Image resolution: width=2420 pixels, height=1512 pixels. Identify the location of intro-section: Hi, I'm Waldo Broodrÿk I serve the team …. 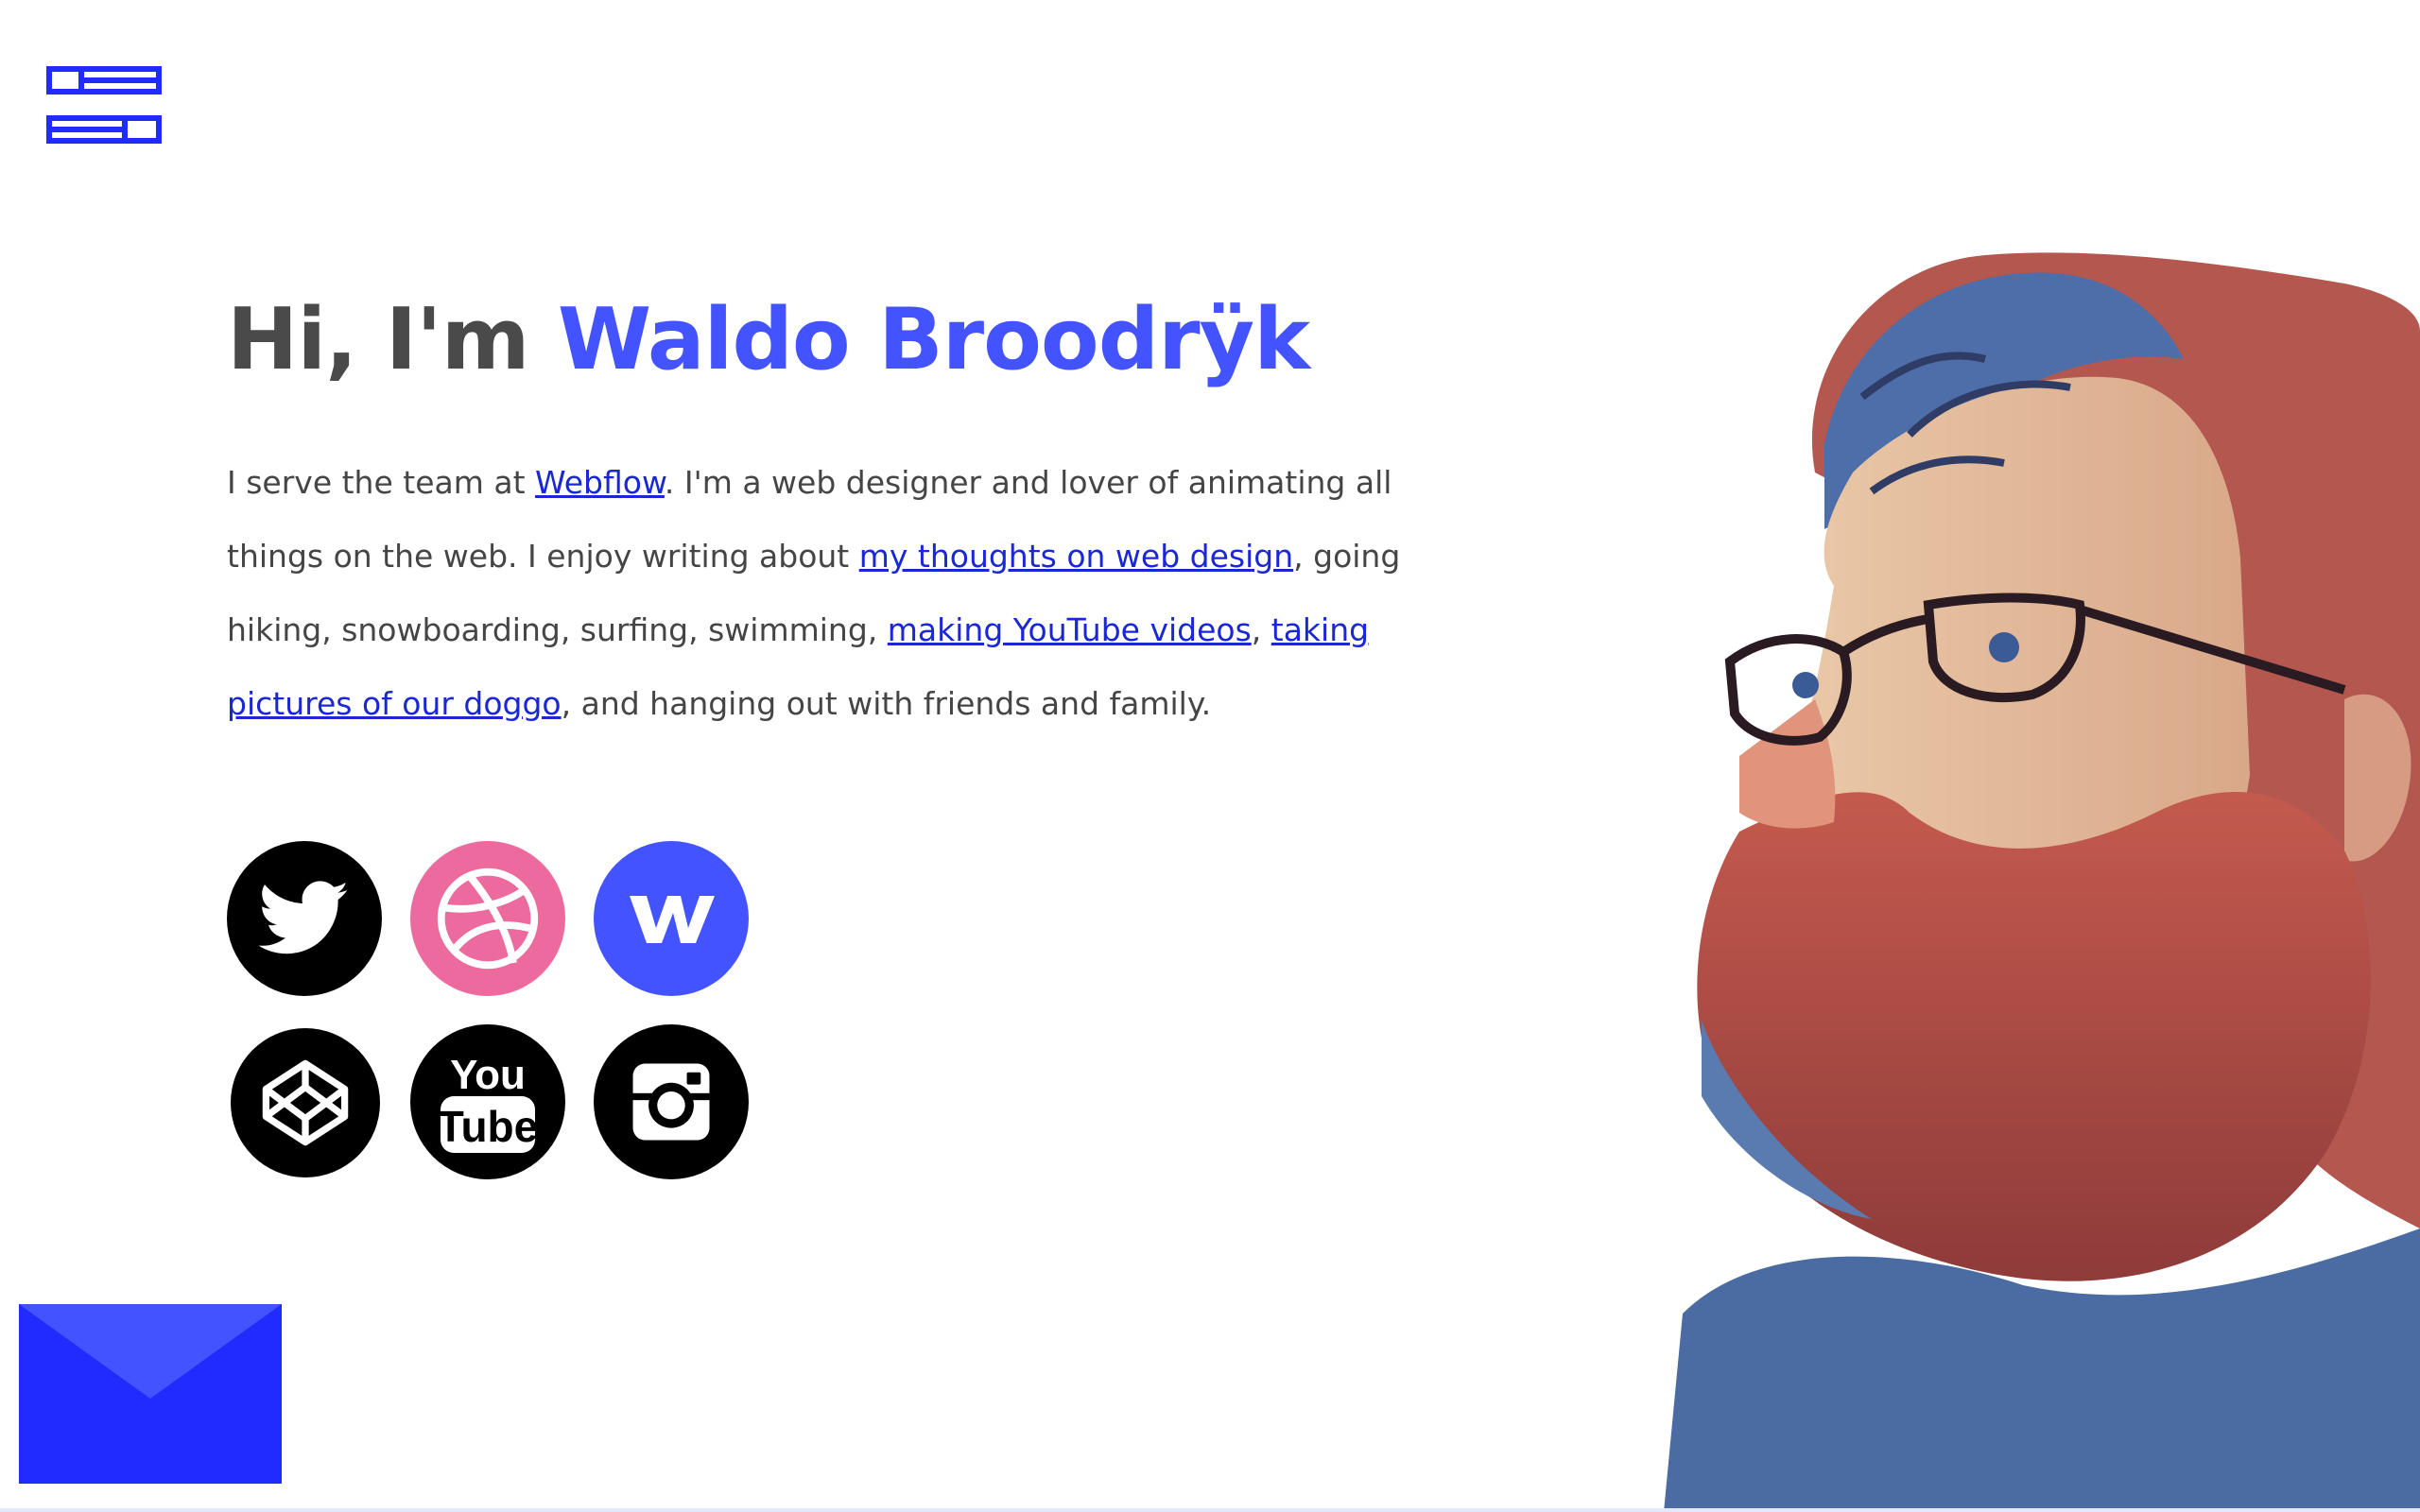
(822, 512).